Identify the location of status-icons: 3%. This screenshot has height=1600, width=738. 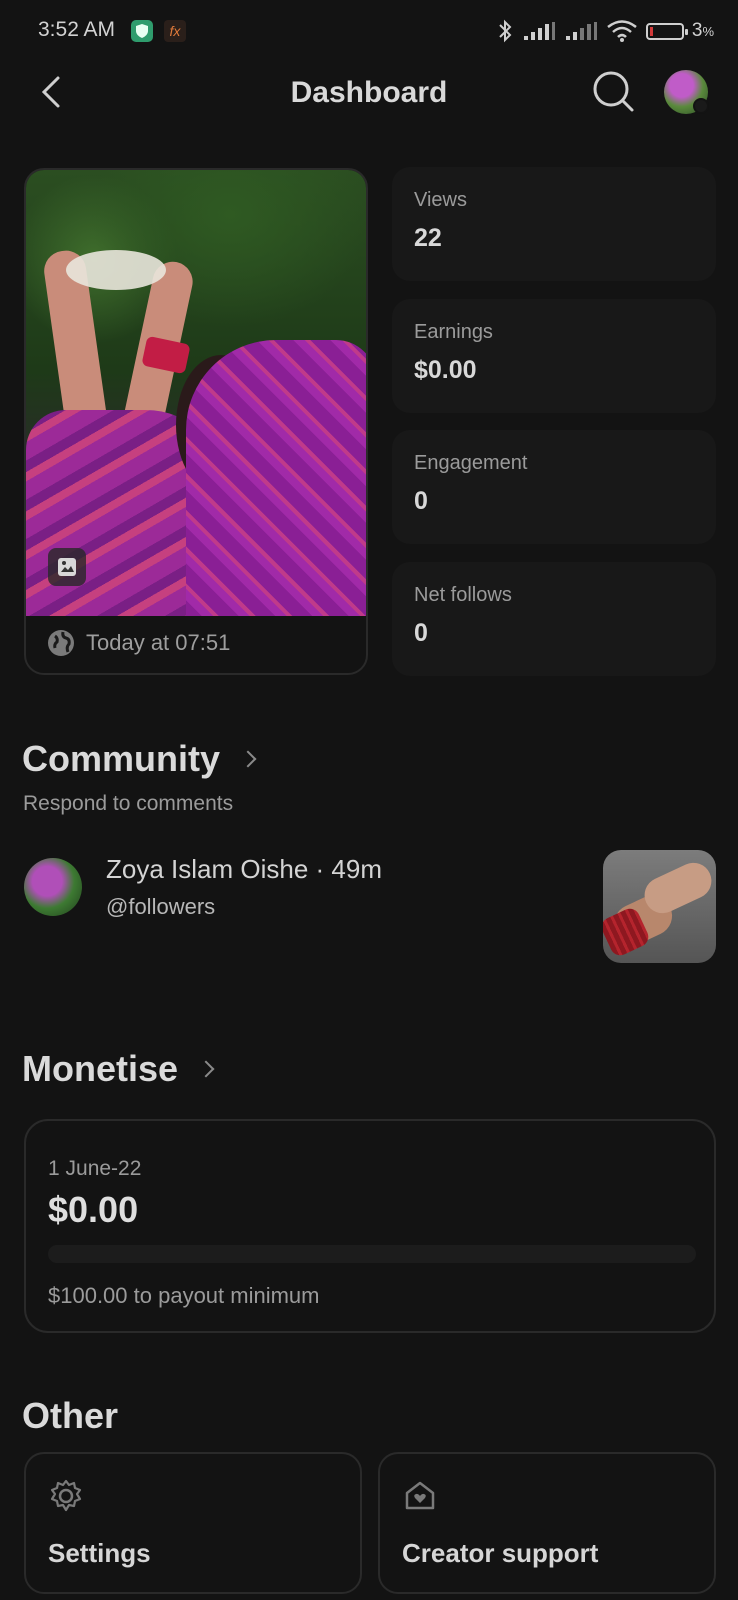
(605, 31).